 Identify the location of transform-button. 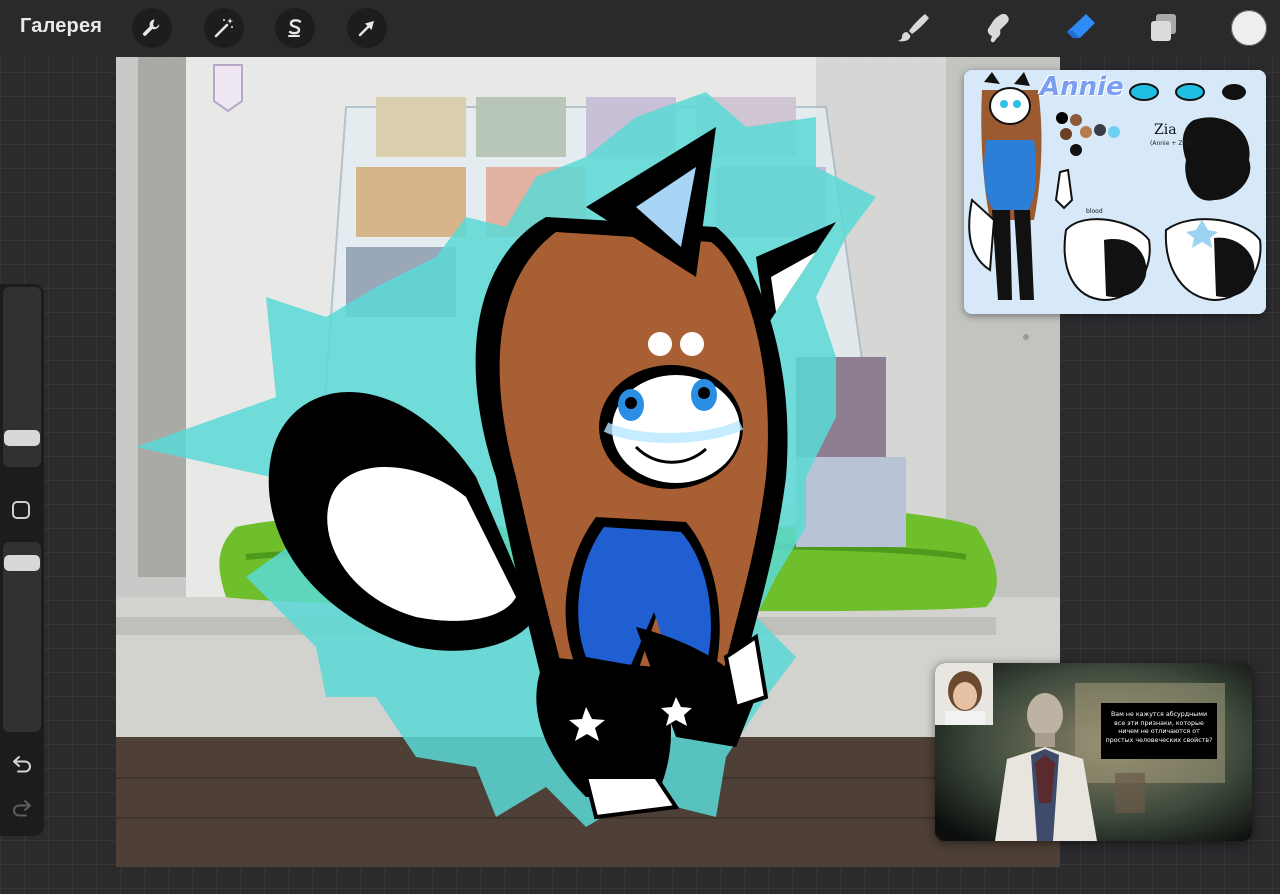
(367, 28).